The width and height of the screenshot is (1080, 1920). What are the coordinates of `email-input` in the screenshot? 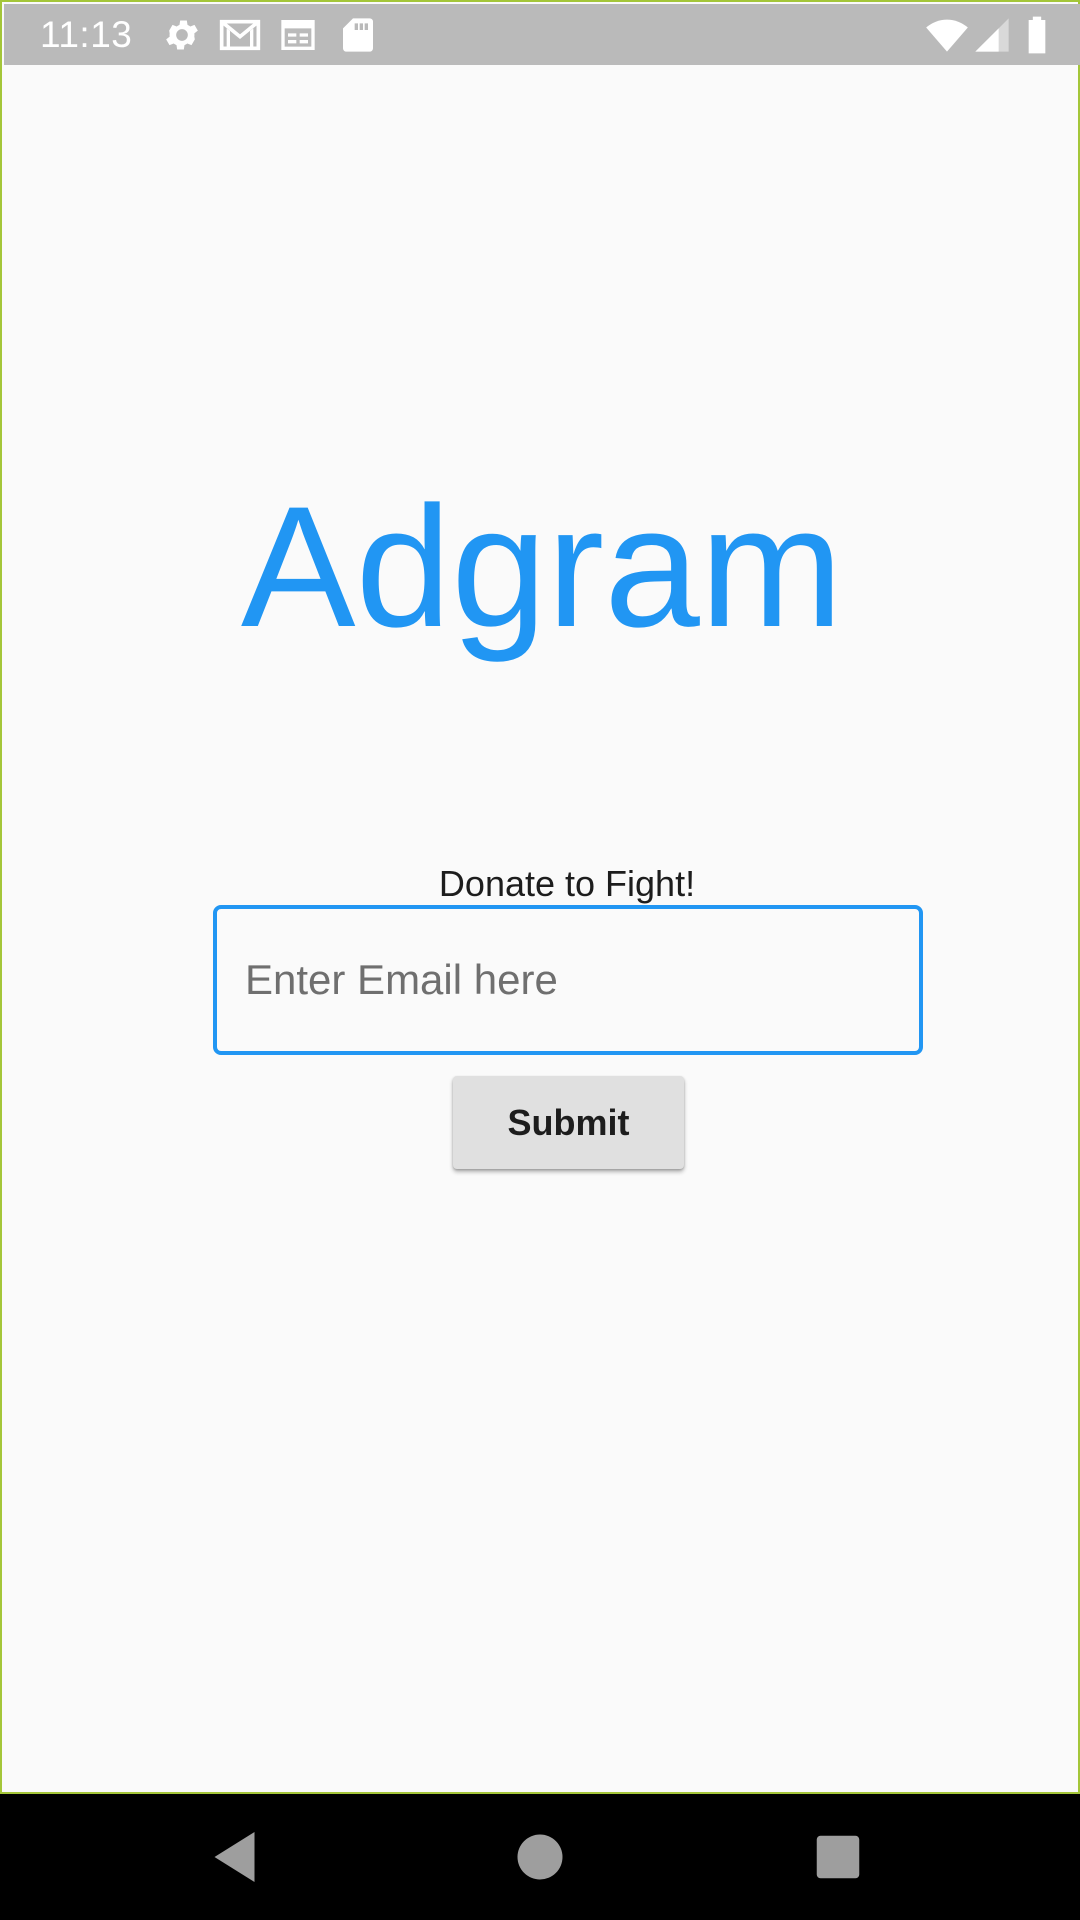 It's located at (570, 980).